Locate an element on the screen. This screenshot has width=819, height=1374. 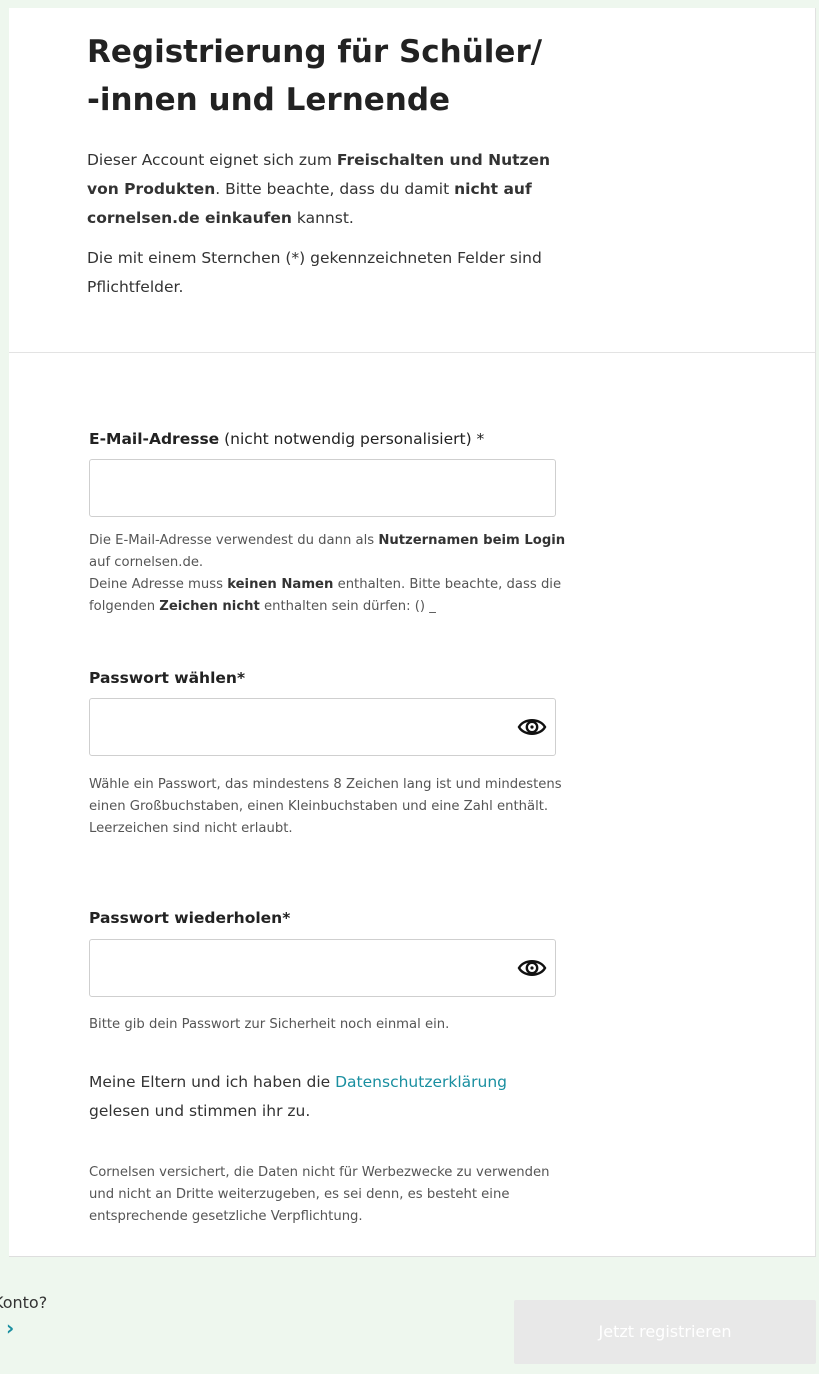
existing-account-text: Konto? is located at coordinates (24, 1302).